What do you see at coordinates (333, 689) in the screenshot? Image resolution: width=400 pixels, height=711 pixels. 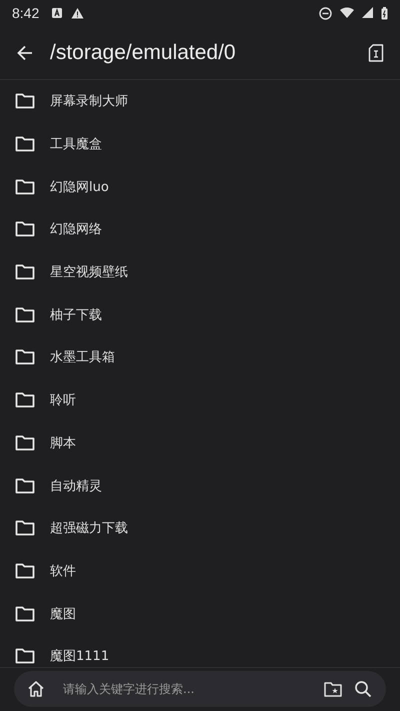 I see `starred-folder-icon` at bounding box center [333, 689].